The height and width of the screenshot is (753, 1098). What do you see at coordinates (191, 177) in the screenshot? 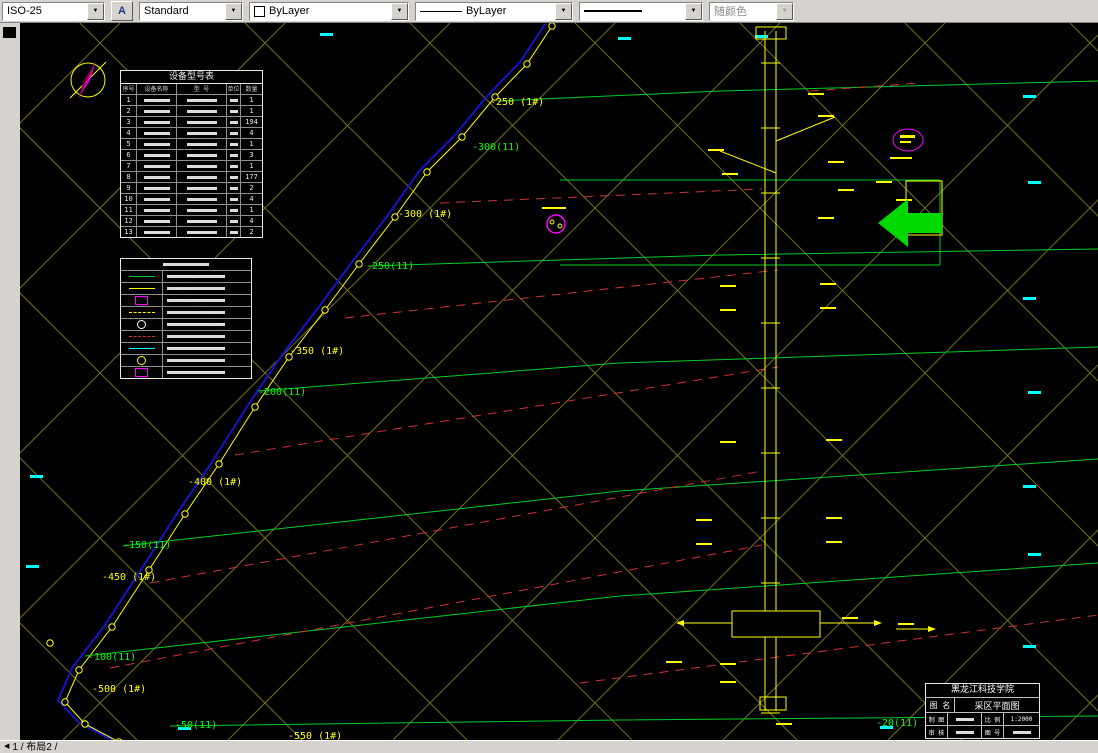
I see `table-row: 8 177` at bounding box center [191, 177].